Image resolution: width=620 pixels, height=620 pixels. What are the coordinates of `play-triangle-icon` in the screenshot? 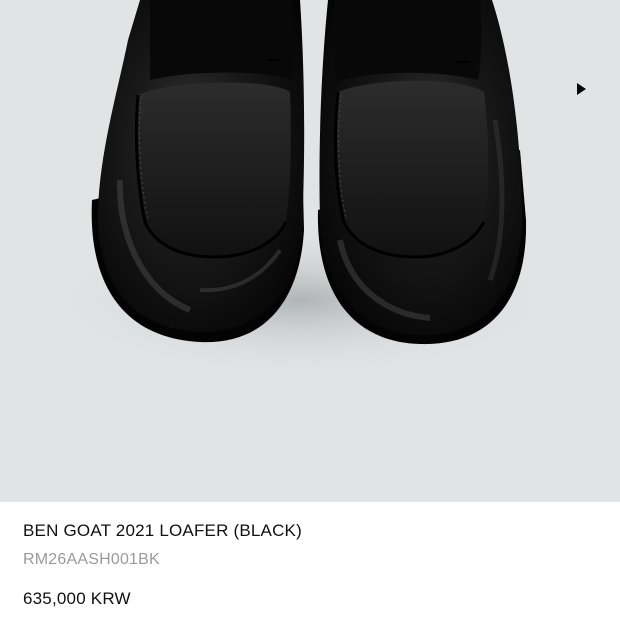 It's located at (581, 89).